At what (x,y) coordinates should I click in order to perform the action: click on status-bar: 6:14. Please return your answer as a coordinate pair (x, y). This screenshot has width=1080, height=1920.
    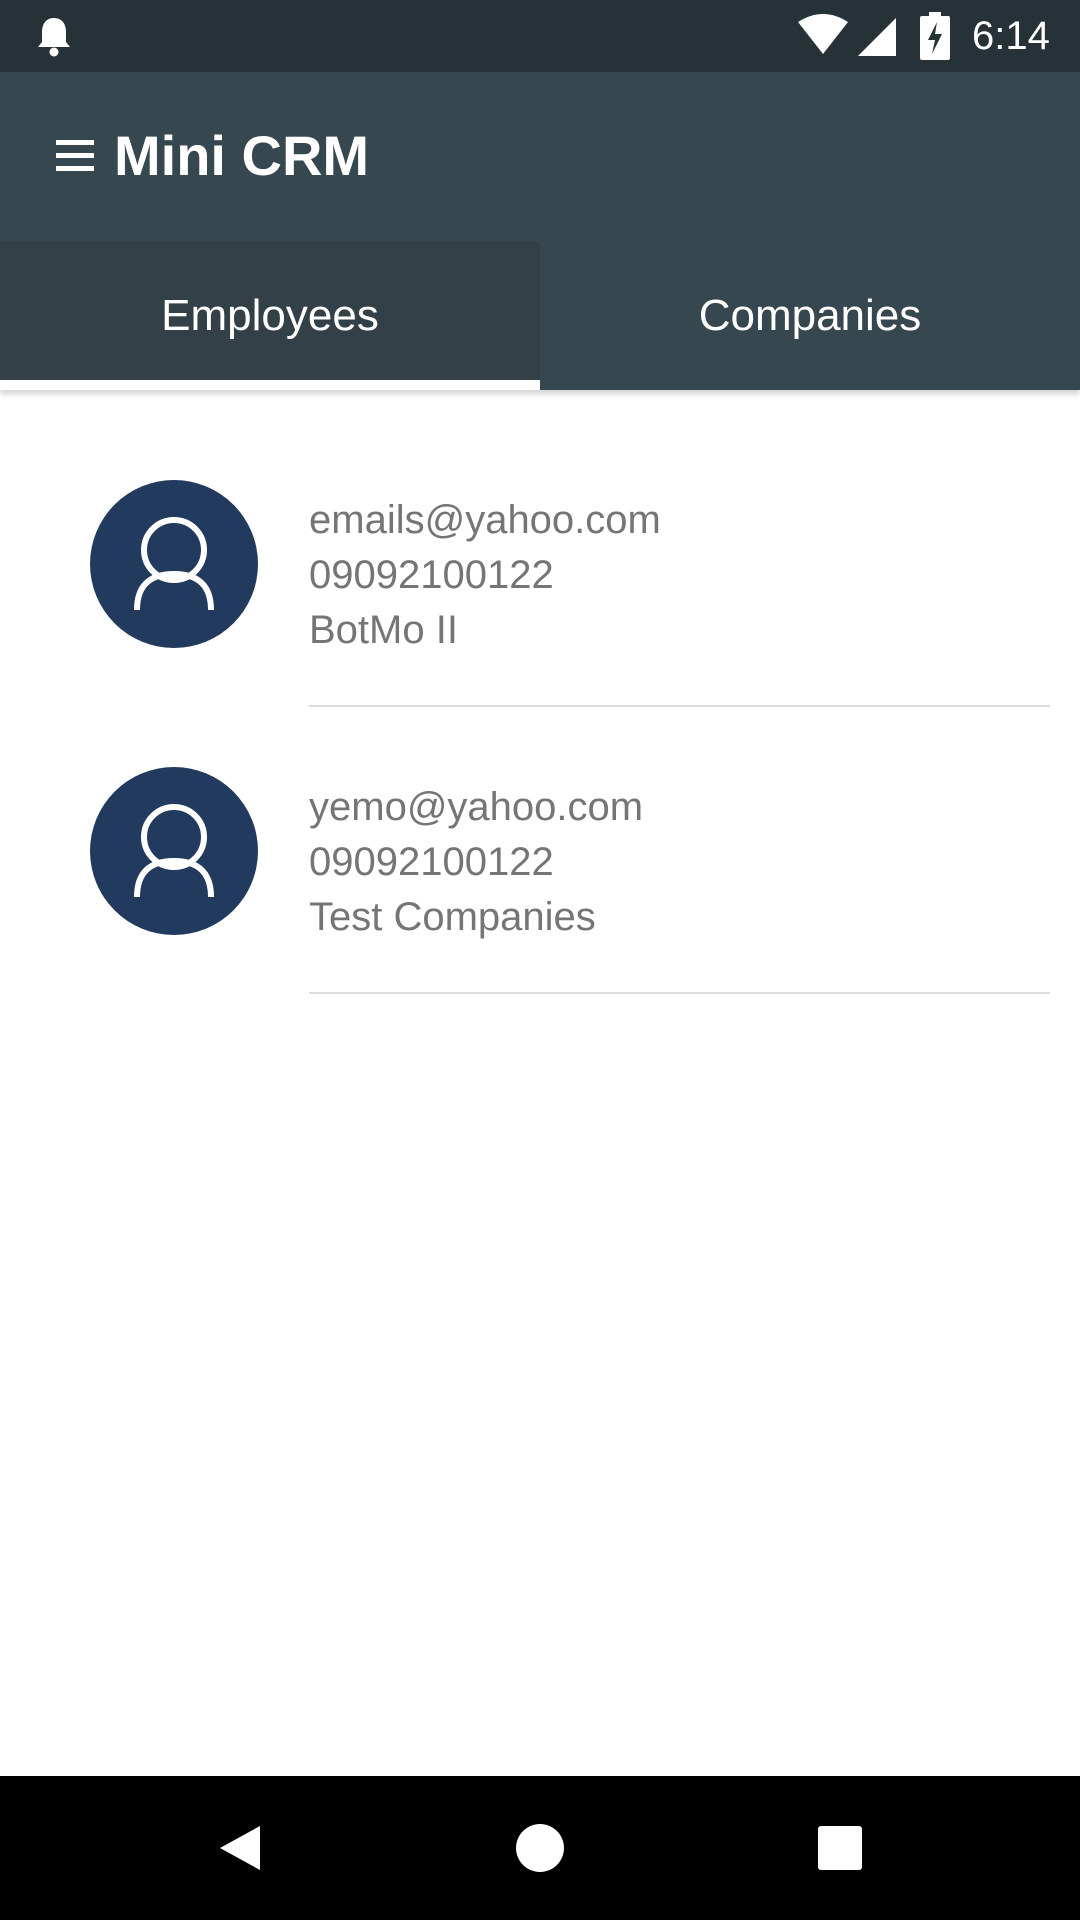
    Looking at the image, I should click on (540, 36).